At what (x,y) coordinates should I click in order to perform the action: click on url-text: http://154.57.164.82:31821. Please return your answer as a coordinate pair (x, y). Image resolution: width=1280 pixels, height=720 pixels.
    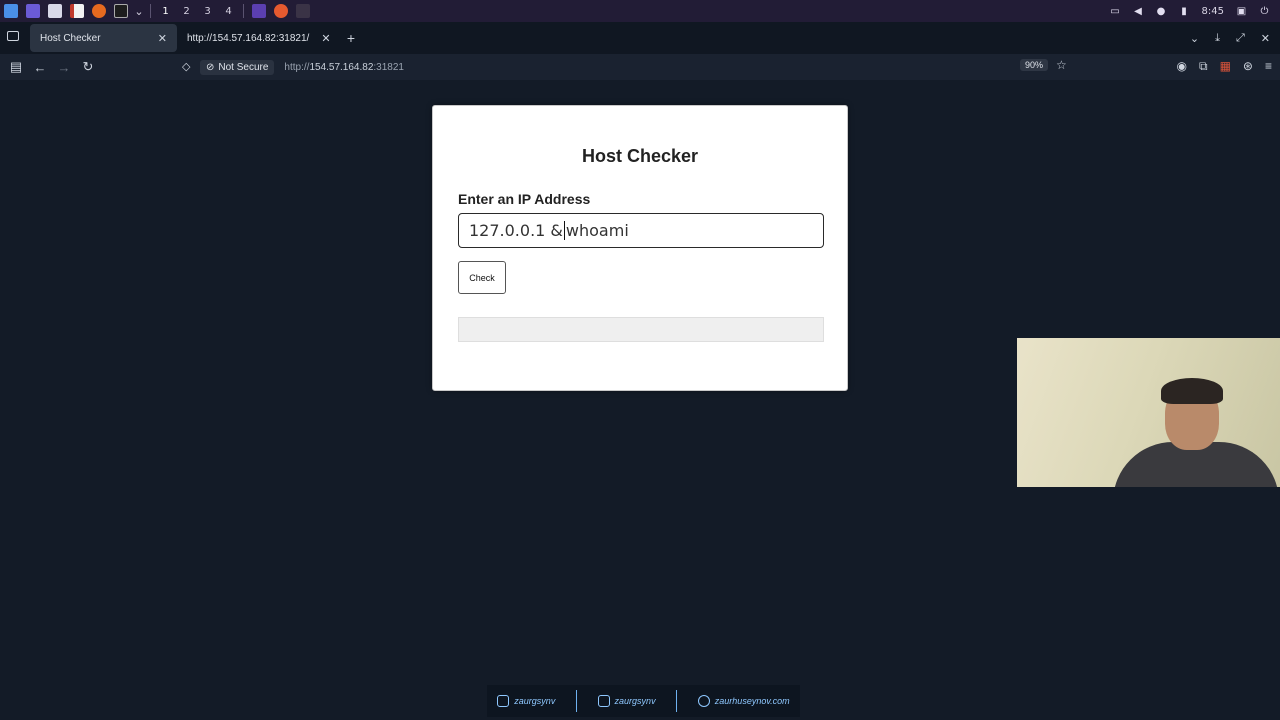
    Looking at the image, I should click on (344, 67).